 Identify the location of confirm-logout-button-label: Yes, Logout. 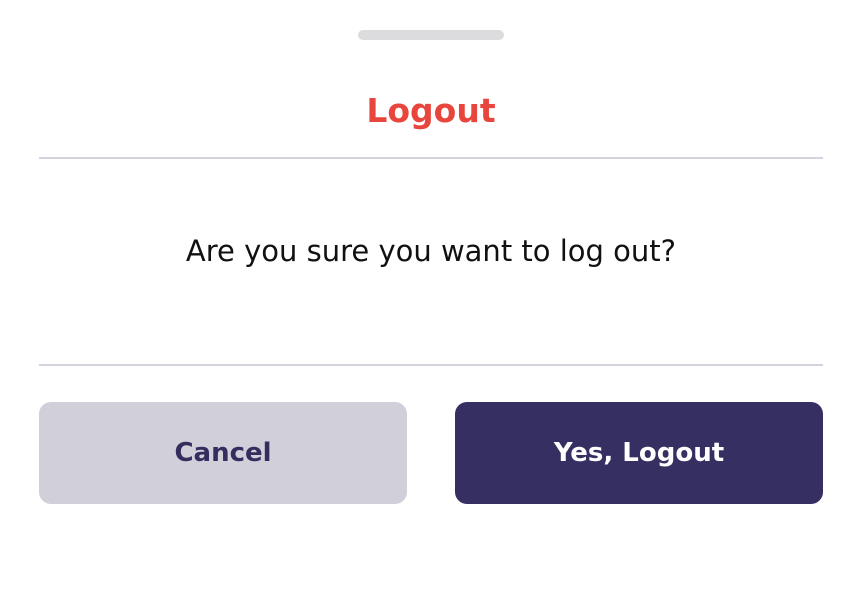
(639, 453).